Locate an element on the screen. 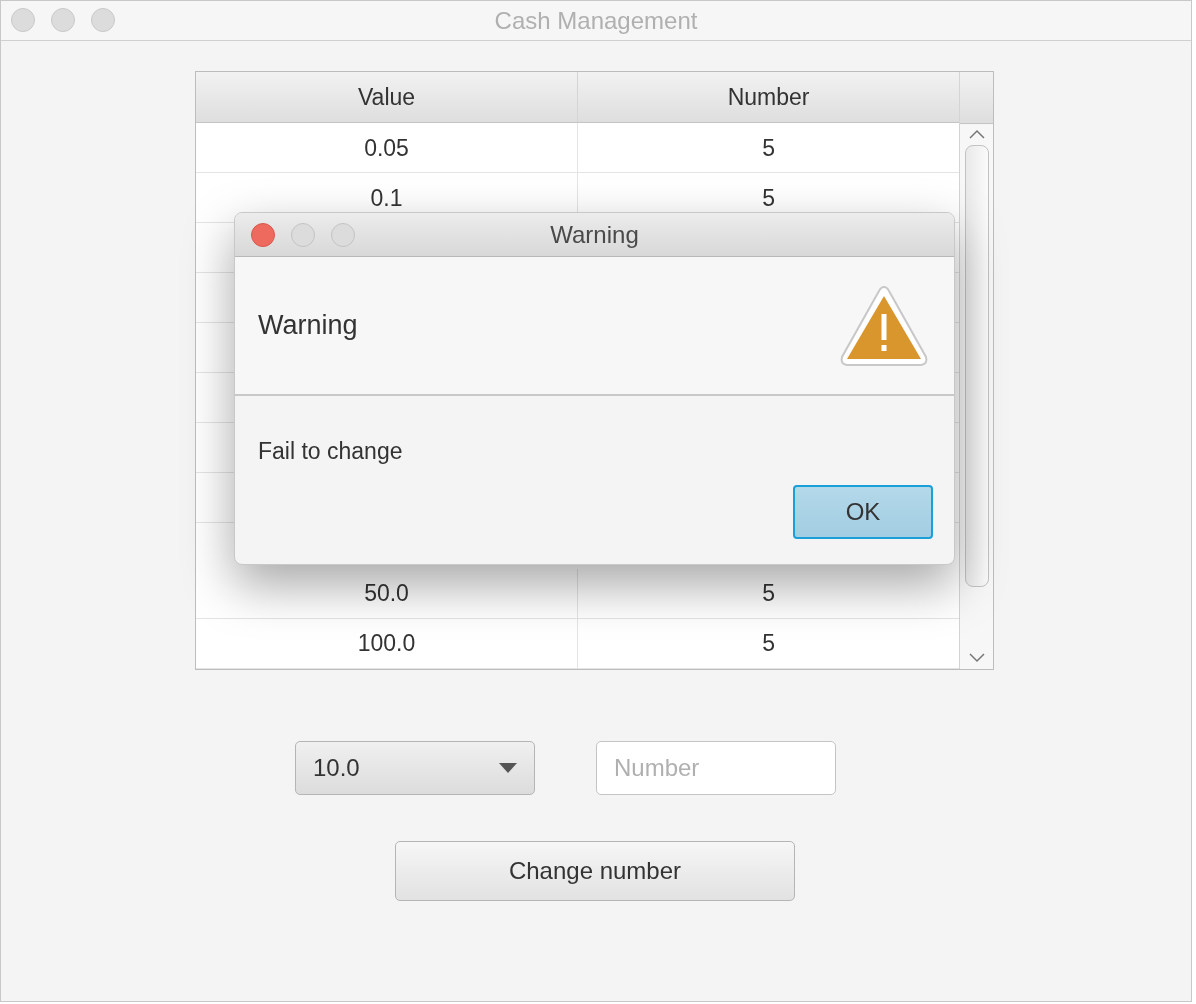 This screenshot has width=1196, height=1004. table-cell-text: 100.0 is located at coordinates (386, 644).